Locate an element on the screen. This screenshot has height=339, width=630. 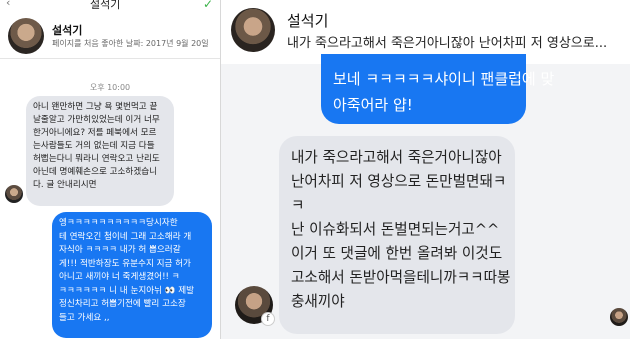
message-line: 테 연락오긴 첨이네 그래 고소해라 개 is located at coordinates (125, 236).